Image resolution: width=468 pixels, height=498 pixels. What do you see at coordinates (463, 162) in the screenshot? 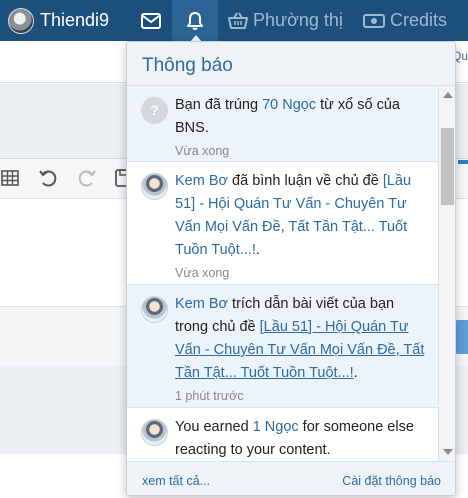
I see `background-accent` at bounding box center [463, 162].